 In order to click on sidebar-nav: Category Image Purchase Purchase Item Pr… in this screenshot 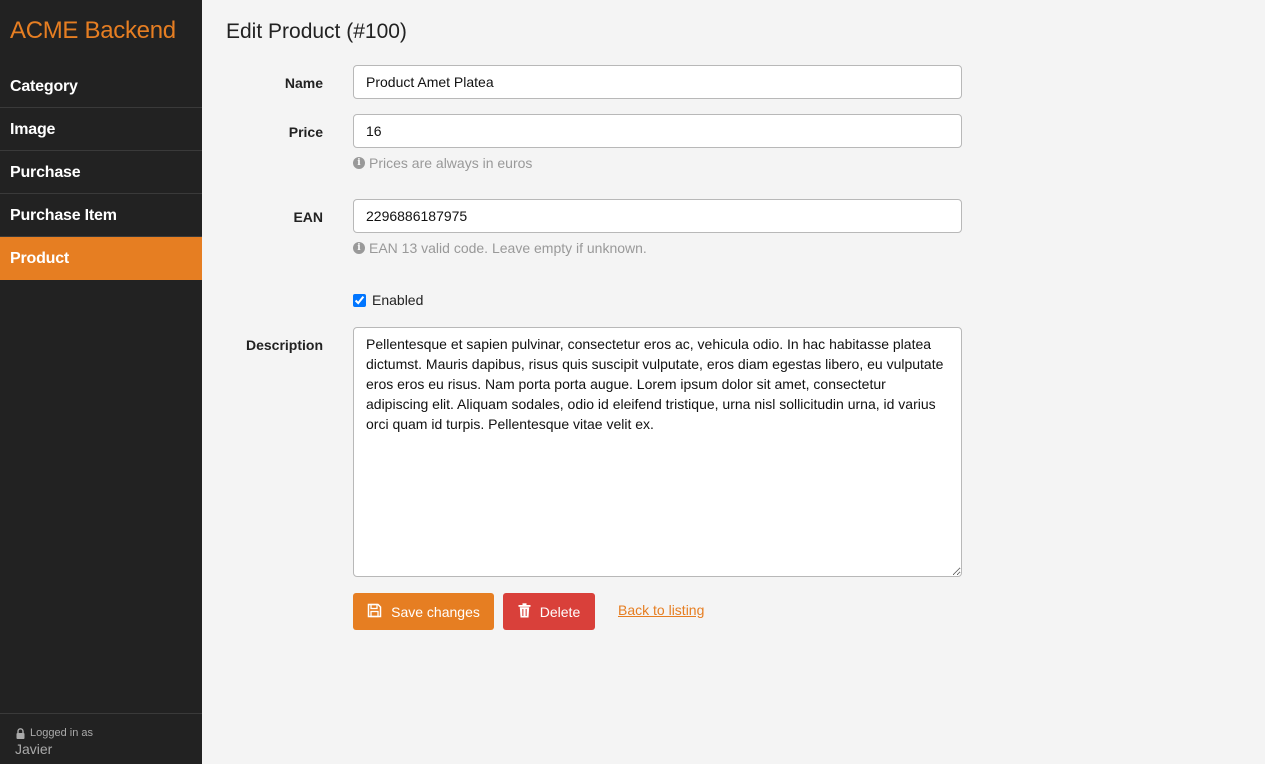, I will do `click(101, 172)`.